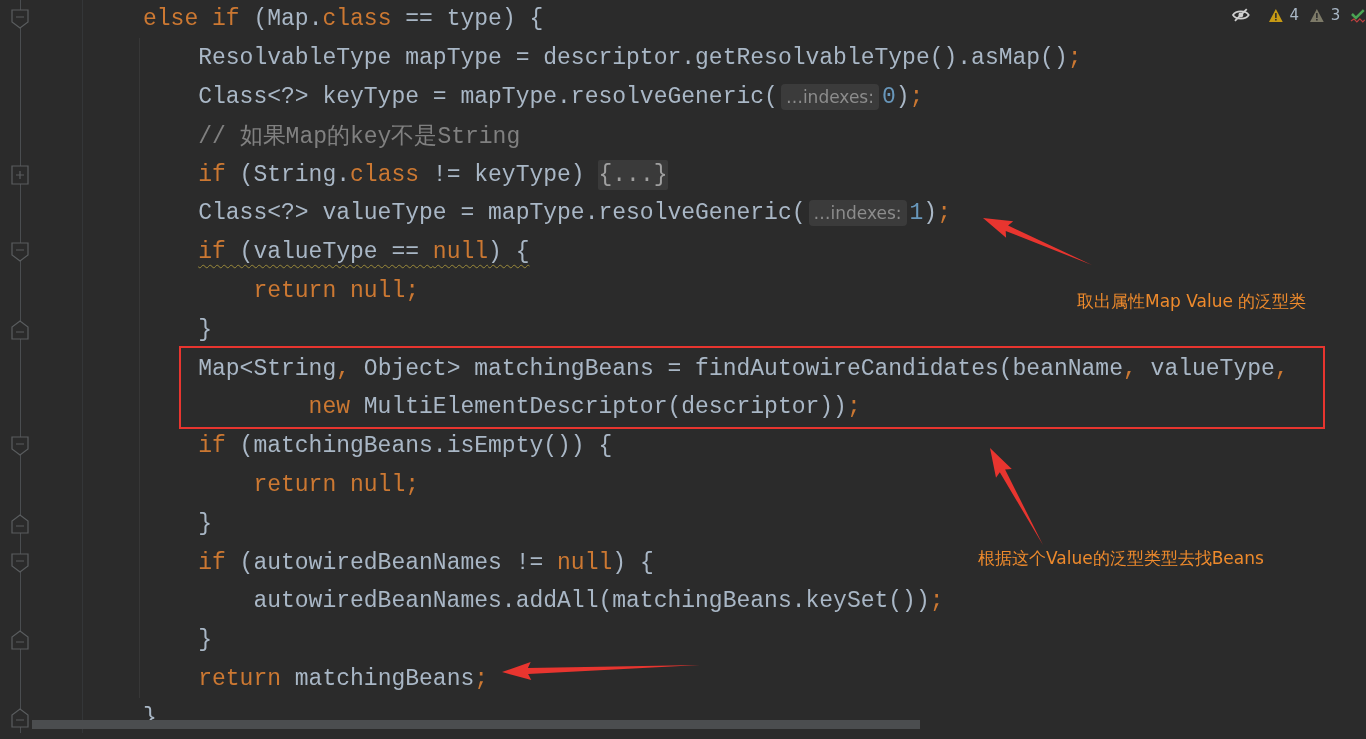  What do you see at coordinates (902, 97) in the screenshot?
I see `code-text: 0);` at bounding box center [902, 97].